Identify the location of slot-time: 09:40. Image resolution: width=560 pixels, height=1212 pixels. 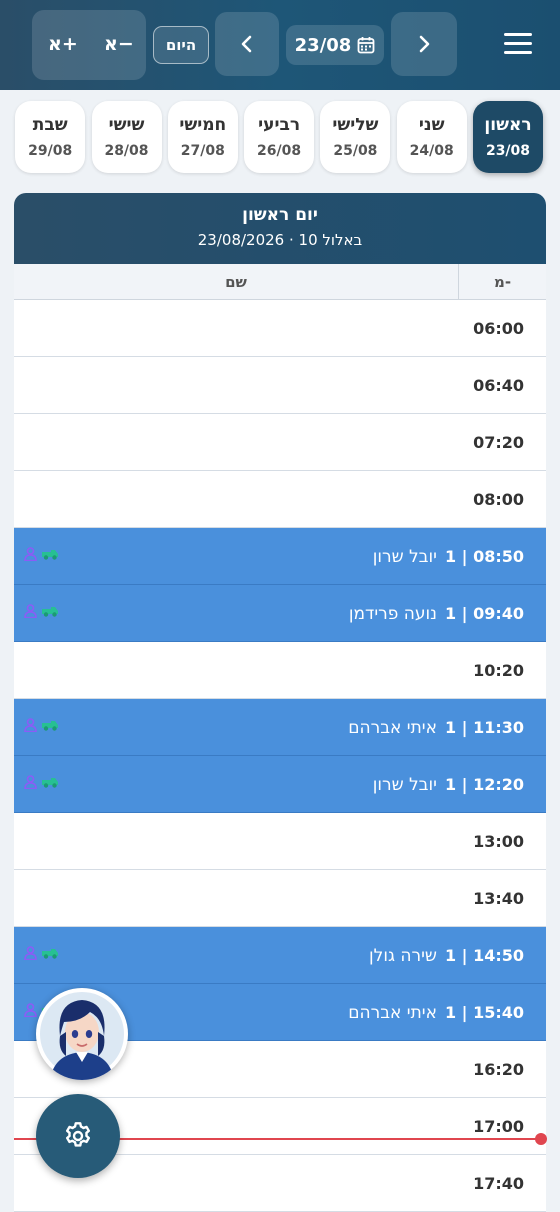
(498, 613).